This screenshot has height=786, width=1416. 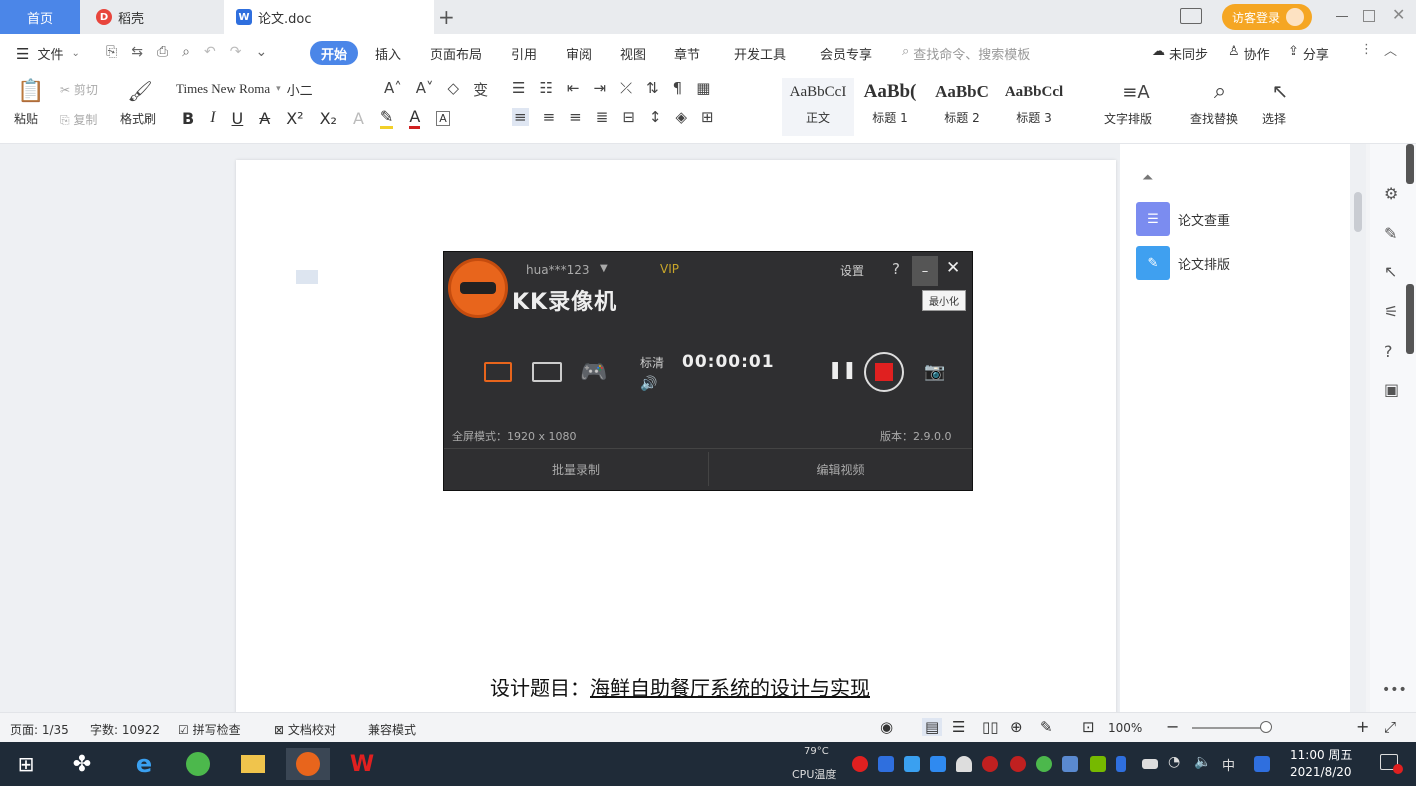 I want to click on menu-tab-developer: 开发工具, so click(x=760, y=53).